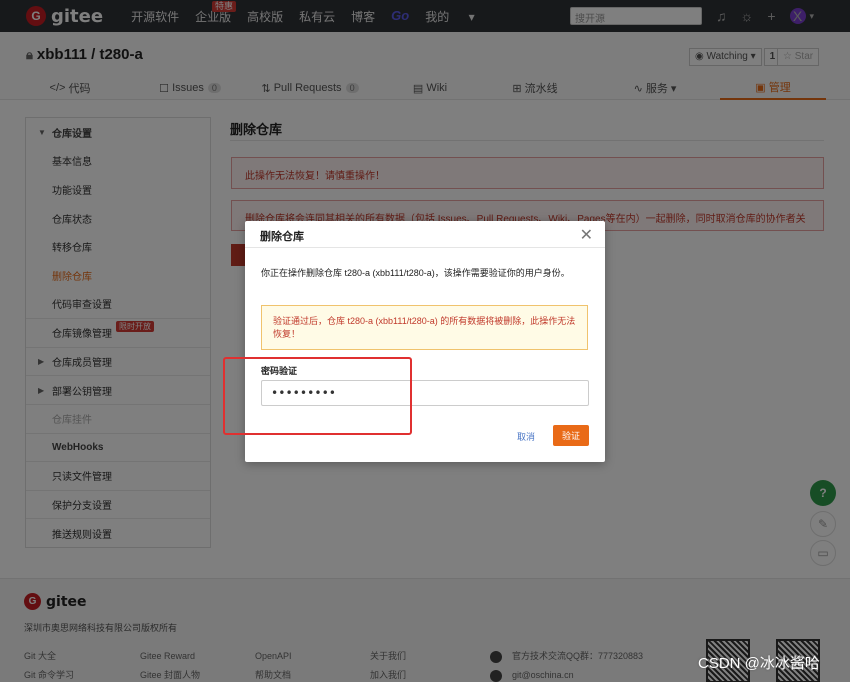 The width and height of the screenshot is (850, 682). Describe the element at coordinates (526, 436) in the screenshot. I see `cancel-button: 取消` at that location.